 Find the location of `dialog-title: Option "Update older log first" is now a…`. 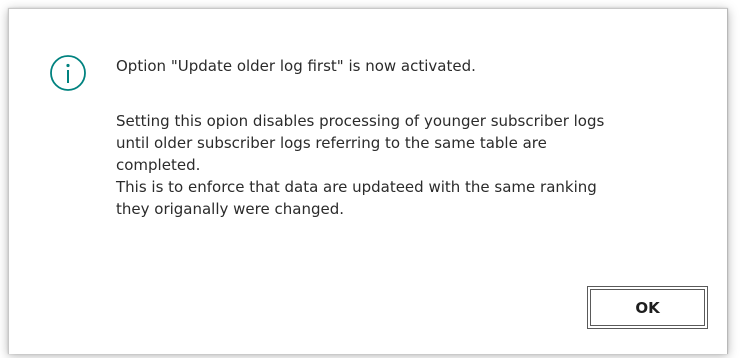

dialog-title: Option "Update older log first" is now a… is located at coordinates (296, 66).